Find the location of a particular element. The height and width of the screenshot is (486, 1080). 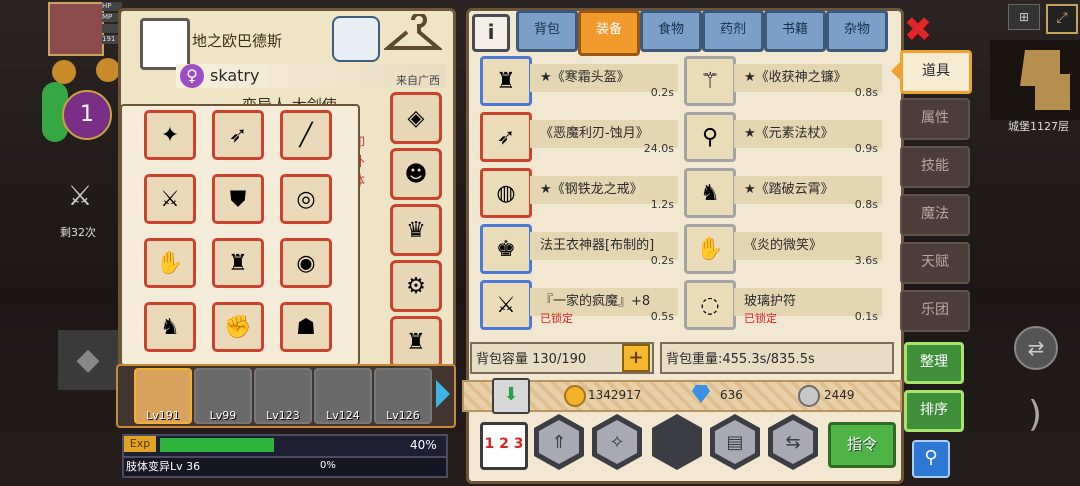

inventory-item: ◍ ★《钢铁龙之戒》 1.2s is located at coordinates (579, 193).